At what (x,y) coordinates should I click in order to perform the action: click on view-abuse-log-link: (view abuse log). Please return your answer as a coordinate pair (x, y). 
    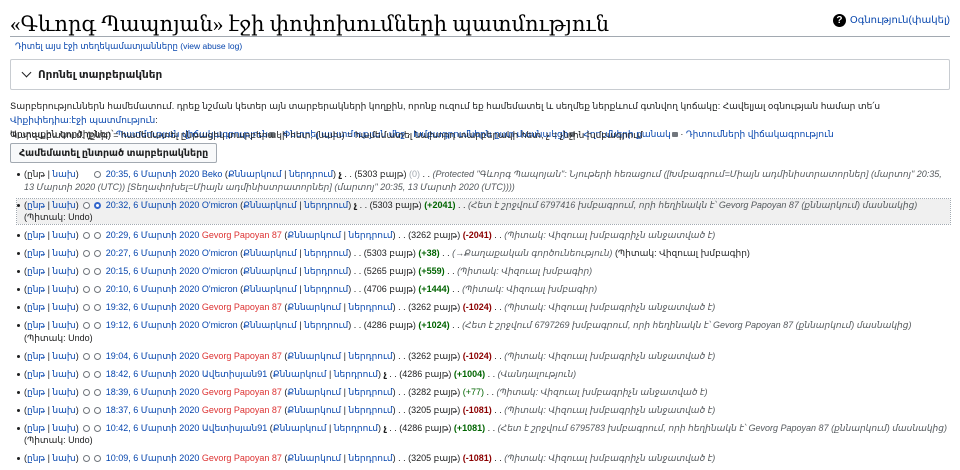
    Looking at the image, I should click on (211, 46).